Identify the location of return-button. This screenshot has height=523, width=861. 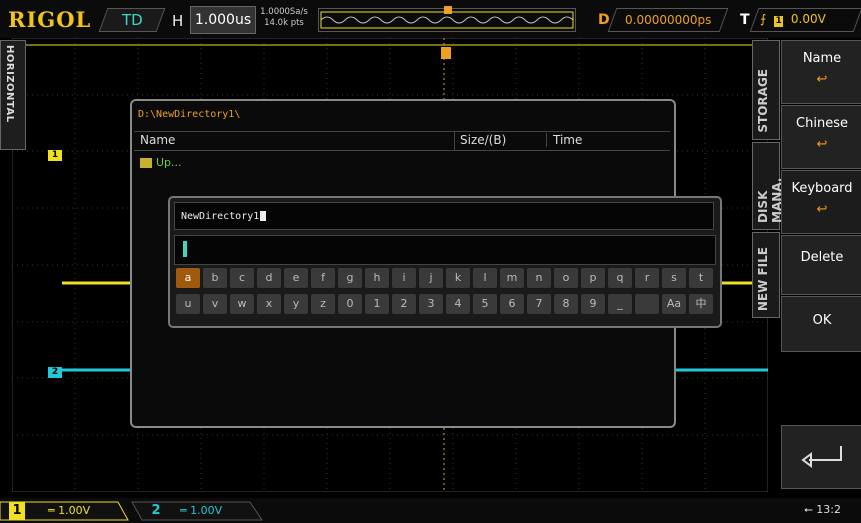
(821, 457).